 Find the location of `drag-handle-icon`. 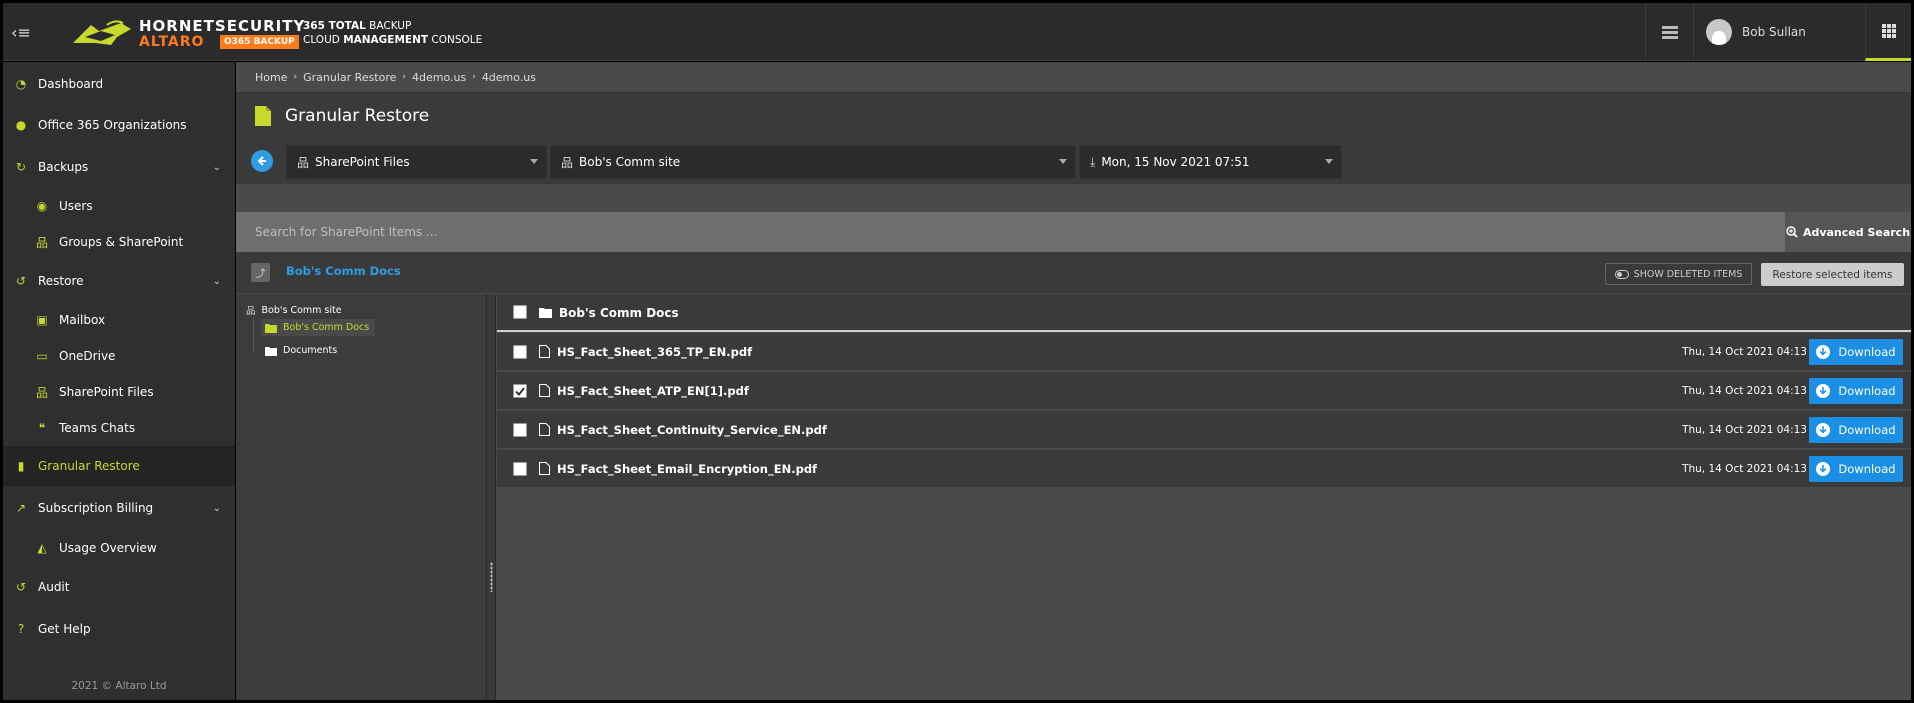

drag-handle-icon is located at coordinates (491, 577).